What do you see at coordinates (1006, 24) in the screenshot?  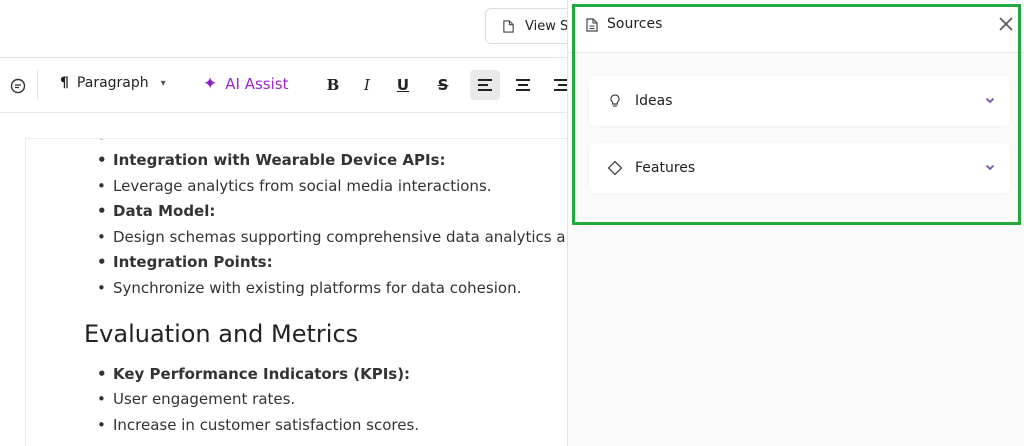 I see `close-icon` at bounding box center [1006, 24].